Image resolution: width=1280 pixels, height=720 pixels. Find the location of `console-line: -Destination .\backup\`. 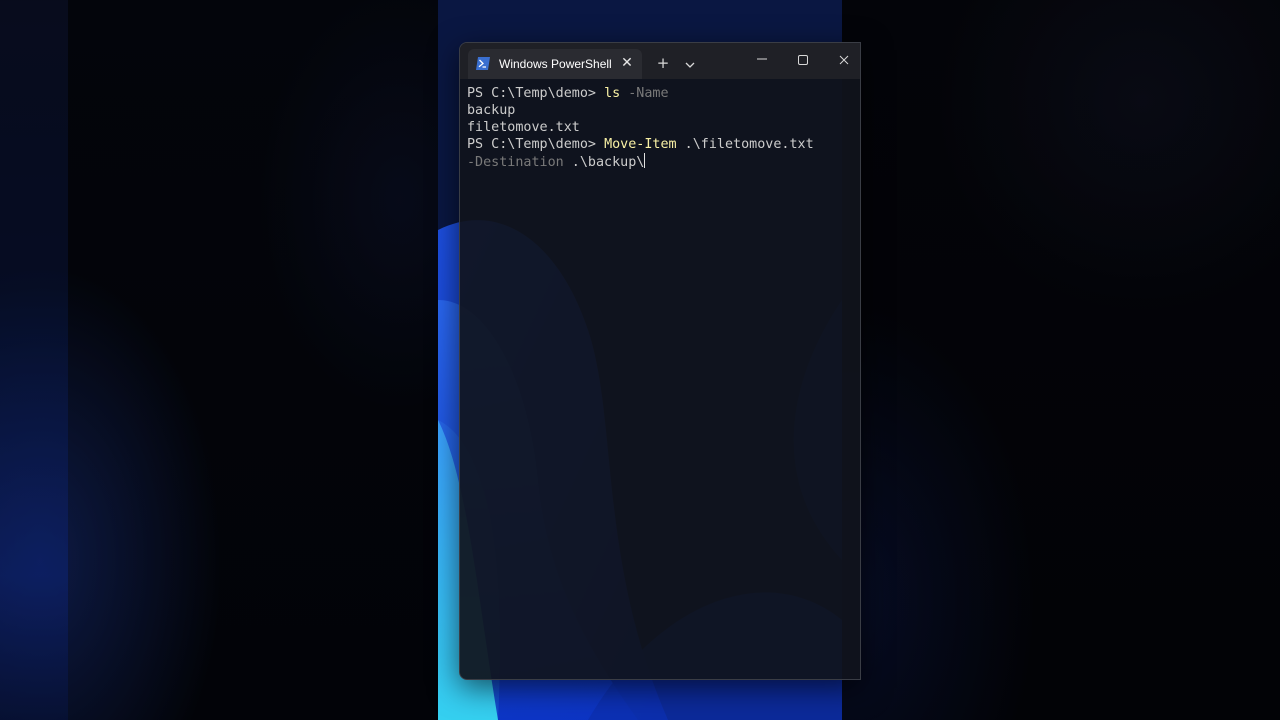

console-line: -Destination .\backup\ is located at coordinates (662, 161).